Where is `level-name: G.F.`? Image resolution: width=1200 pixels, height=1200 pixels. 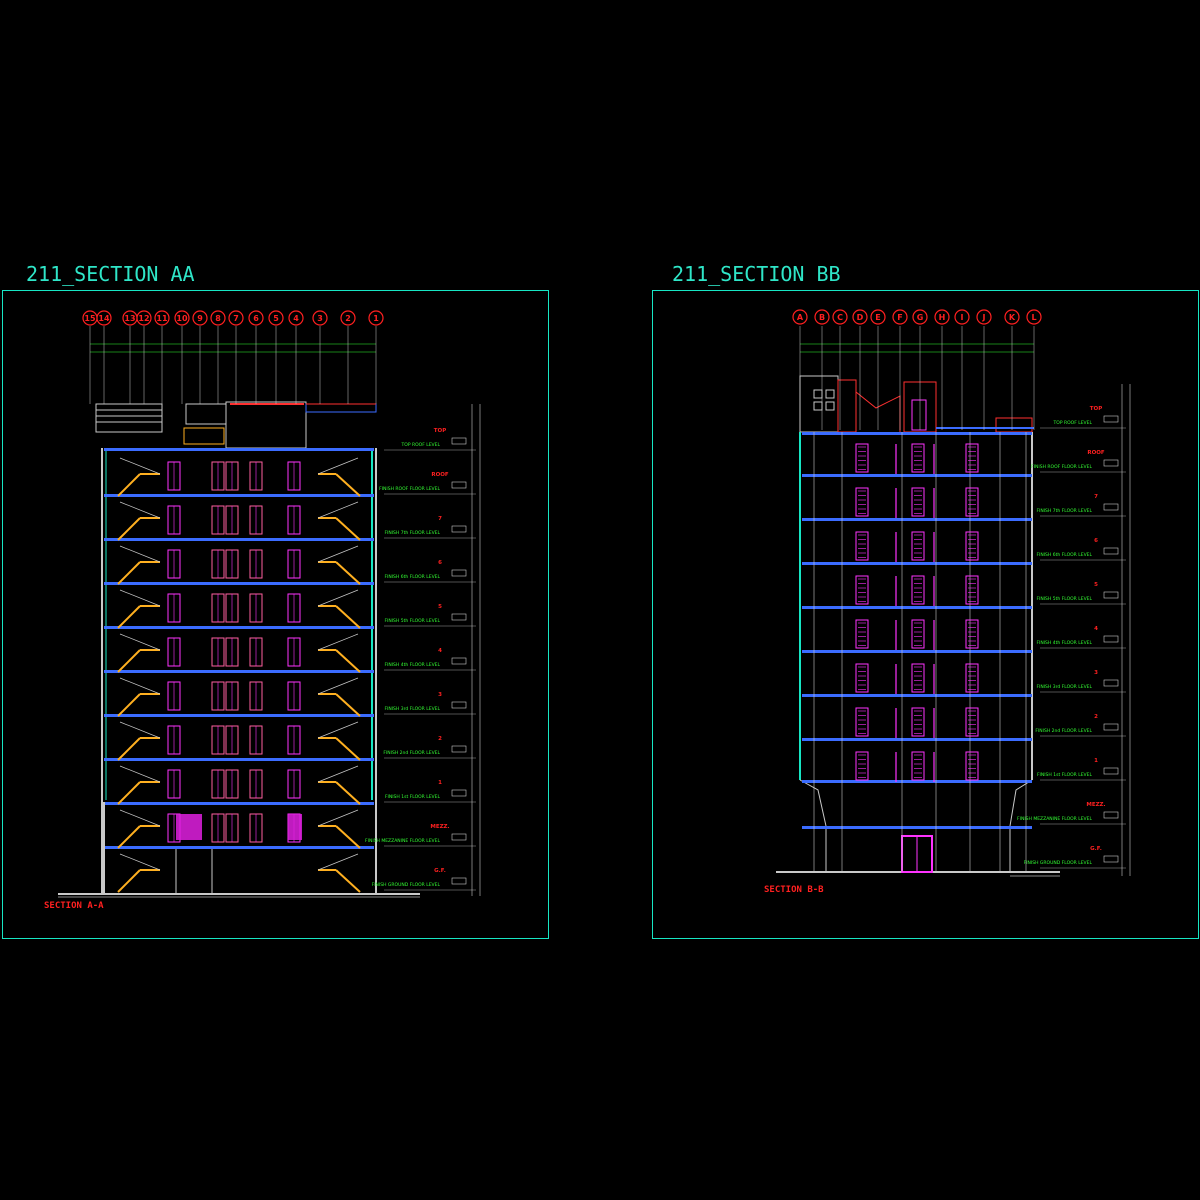 level-name: G.F. is located at coordinates (440, 871).